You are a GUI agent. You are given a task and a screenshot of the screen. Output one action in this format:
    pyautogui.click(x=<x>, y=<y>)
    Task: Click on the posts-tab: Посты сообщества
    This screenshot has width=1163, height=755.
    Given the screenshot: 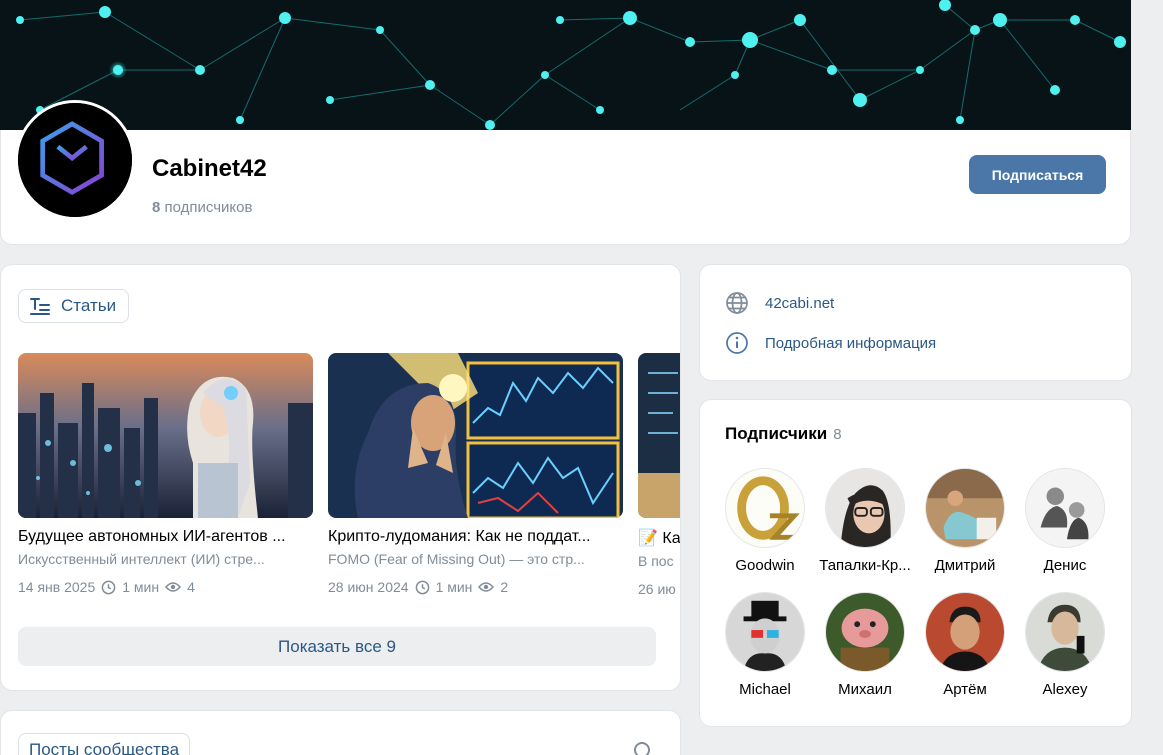 What is the action you would take?
    pyautogui.click(x=104, y=744)
    